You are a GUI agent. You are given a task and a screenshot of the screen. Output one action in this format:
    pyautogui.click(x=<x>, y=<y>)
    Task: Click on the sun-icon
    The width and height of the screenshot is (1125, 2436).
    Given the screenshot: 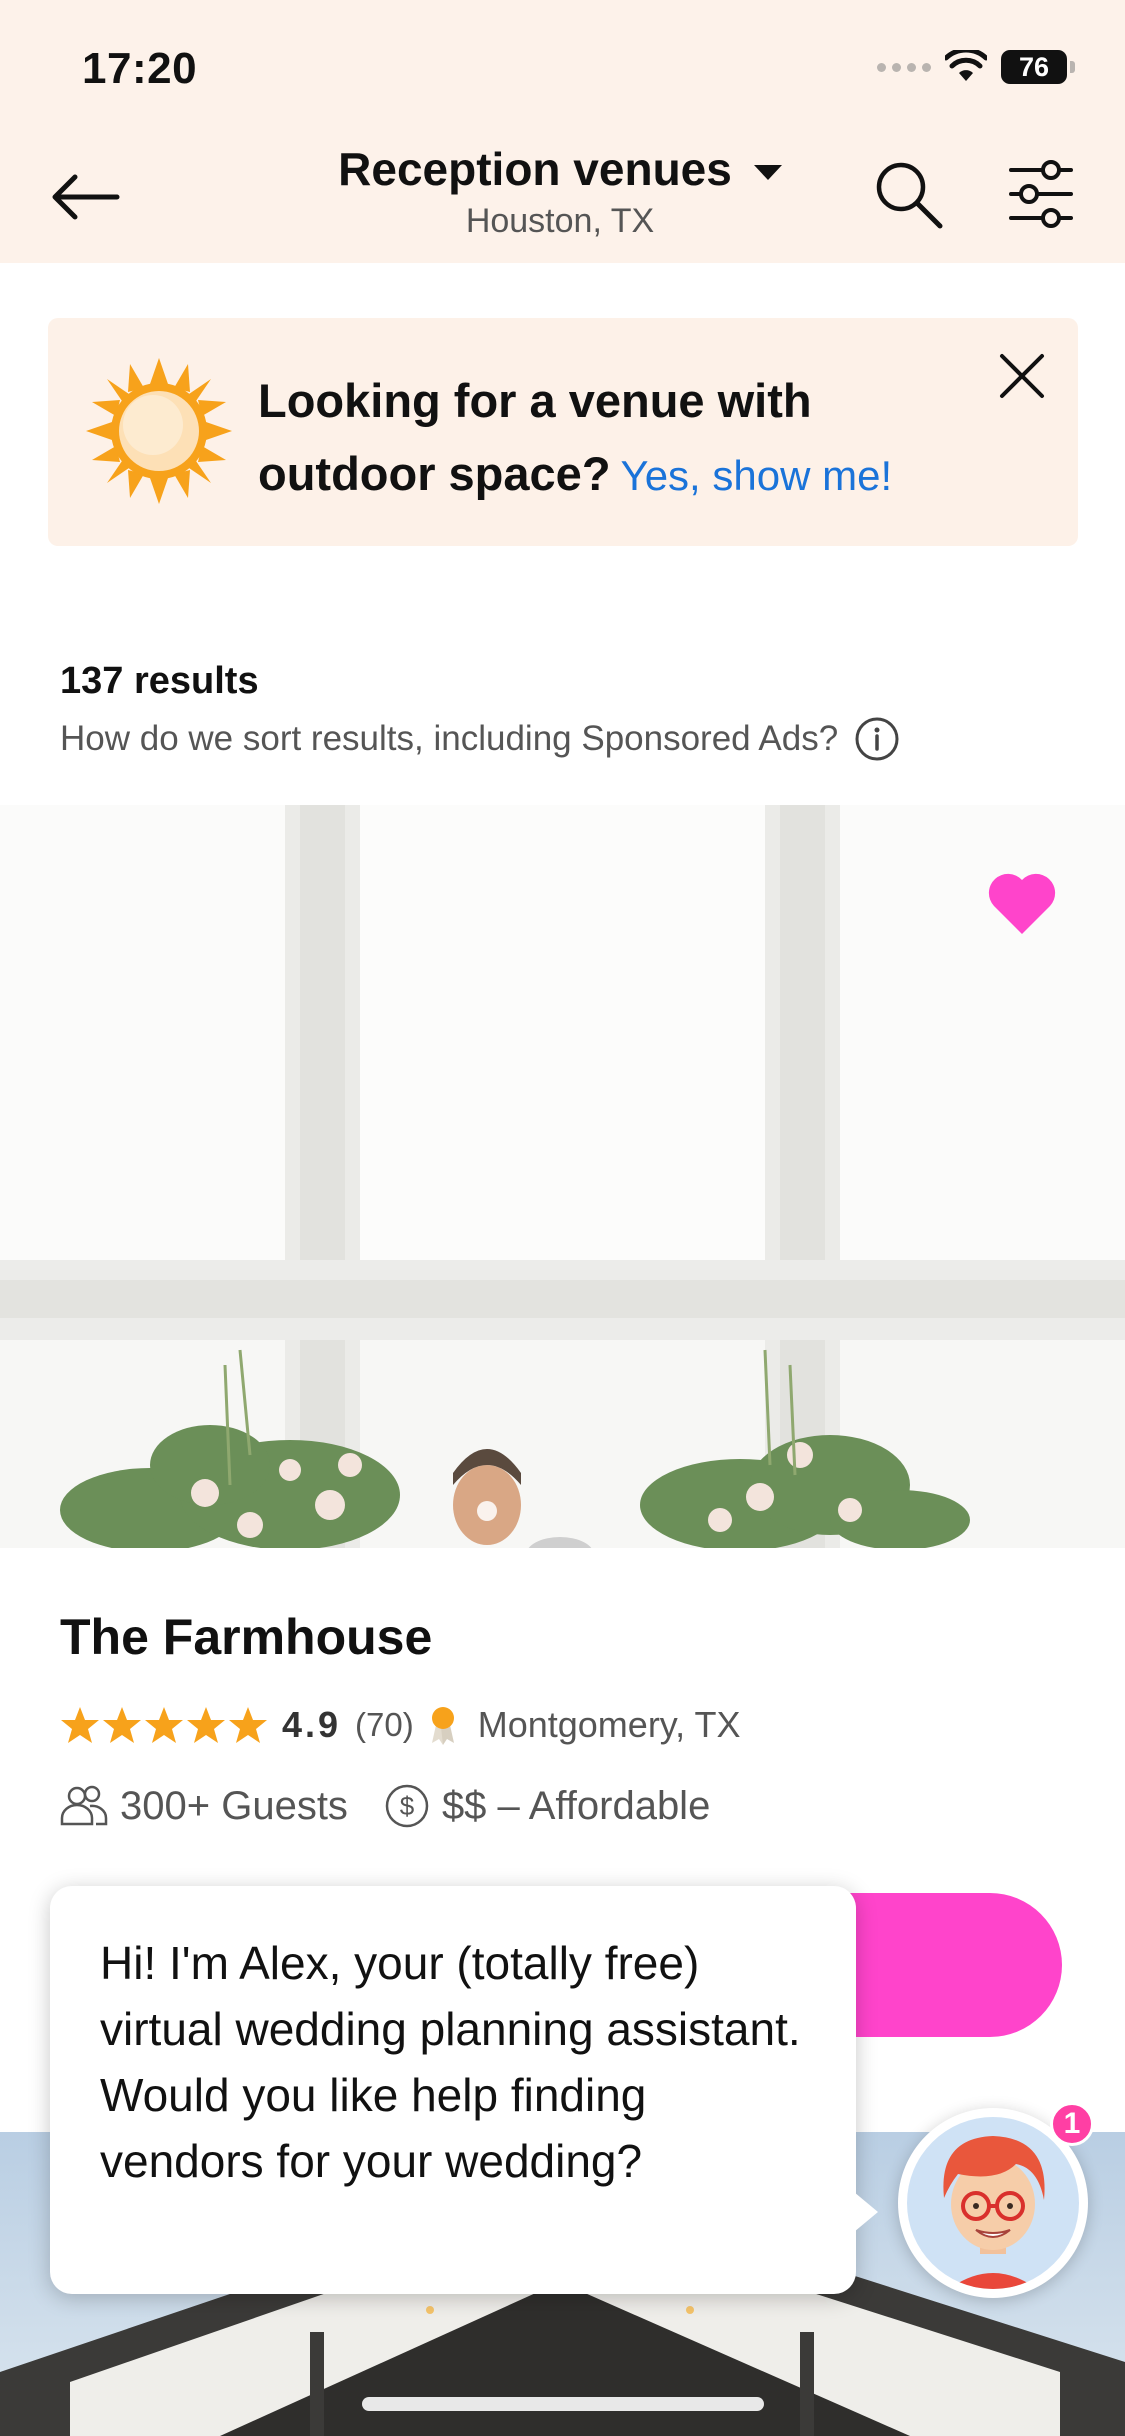 What is the action you would take?
    pyautogui.click(x=159, y=431)
    